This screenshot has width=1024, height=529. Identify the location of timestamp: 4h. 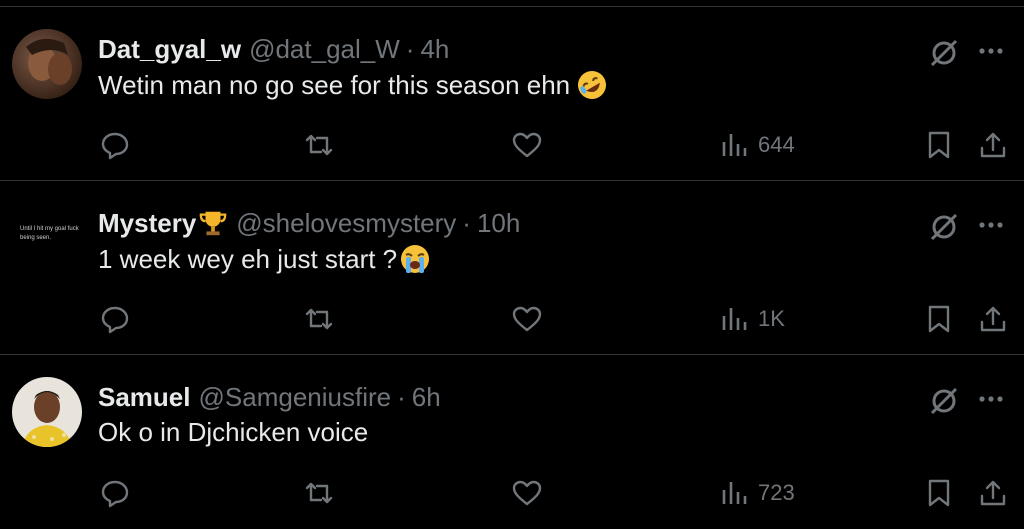
(434, 49).